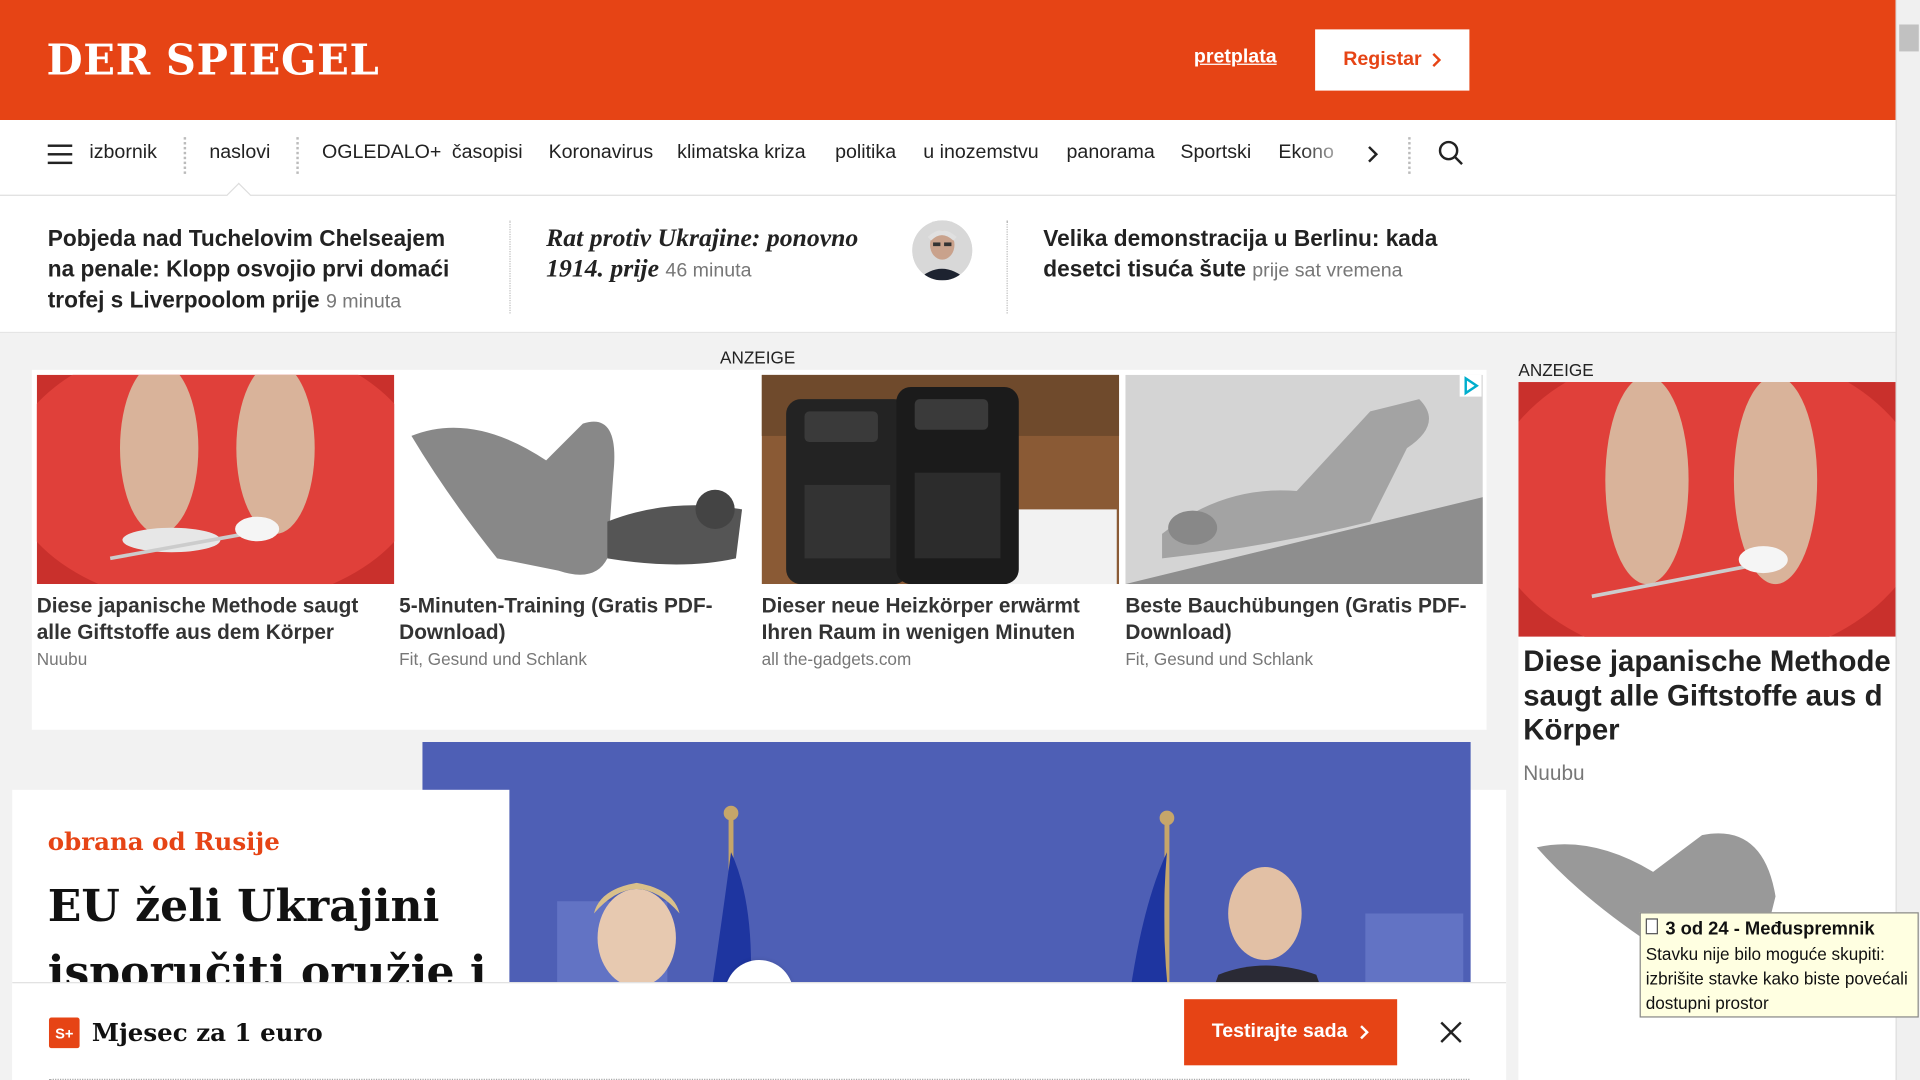 The height and width of the screenshot is (1080, 1920). Describe the element at coordinates (1279, 1032) in the screenshot. I see `try-now-label: Testirajte sada` at that location.